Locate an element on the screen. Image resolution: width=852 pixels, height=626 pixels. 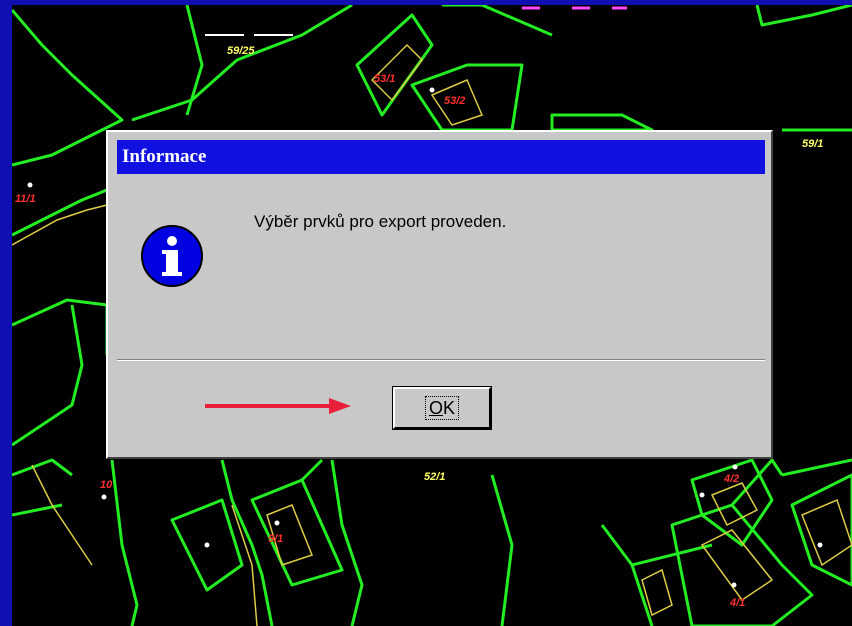
dialog-separator is located at coordinates (441, 360).